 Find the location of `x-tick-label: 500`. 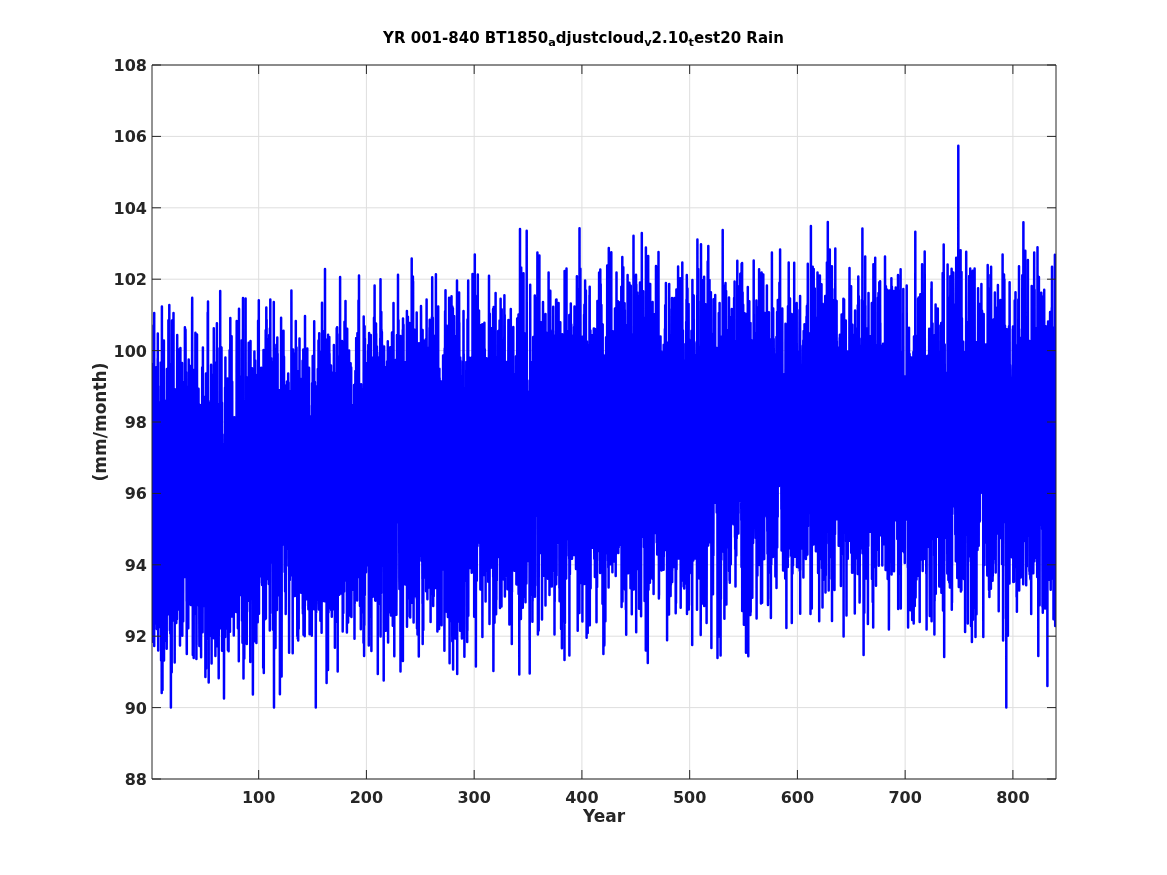

x-tick-label: 500 is located at coordinates (689, 797).